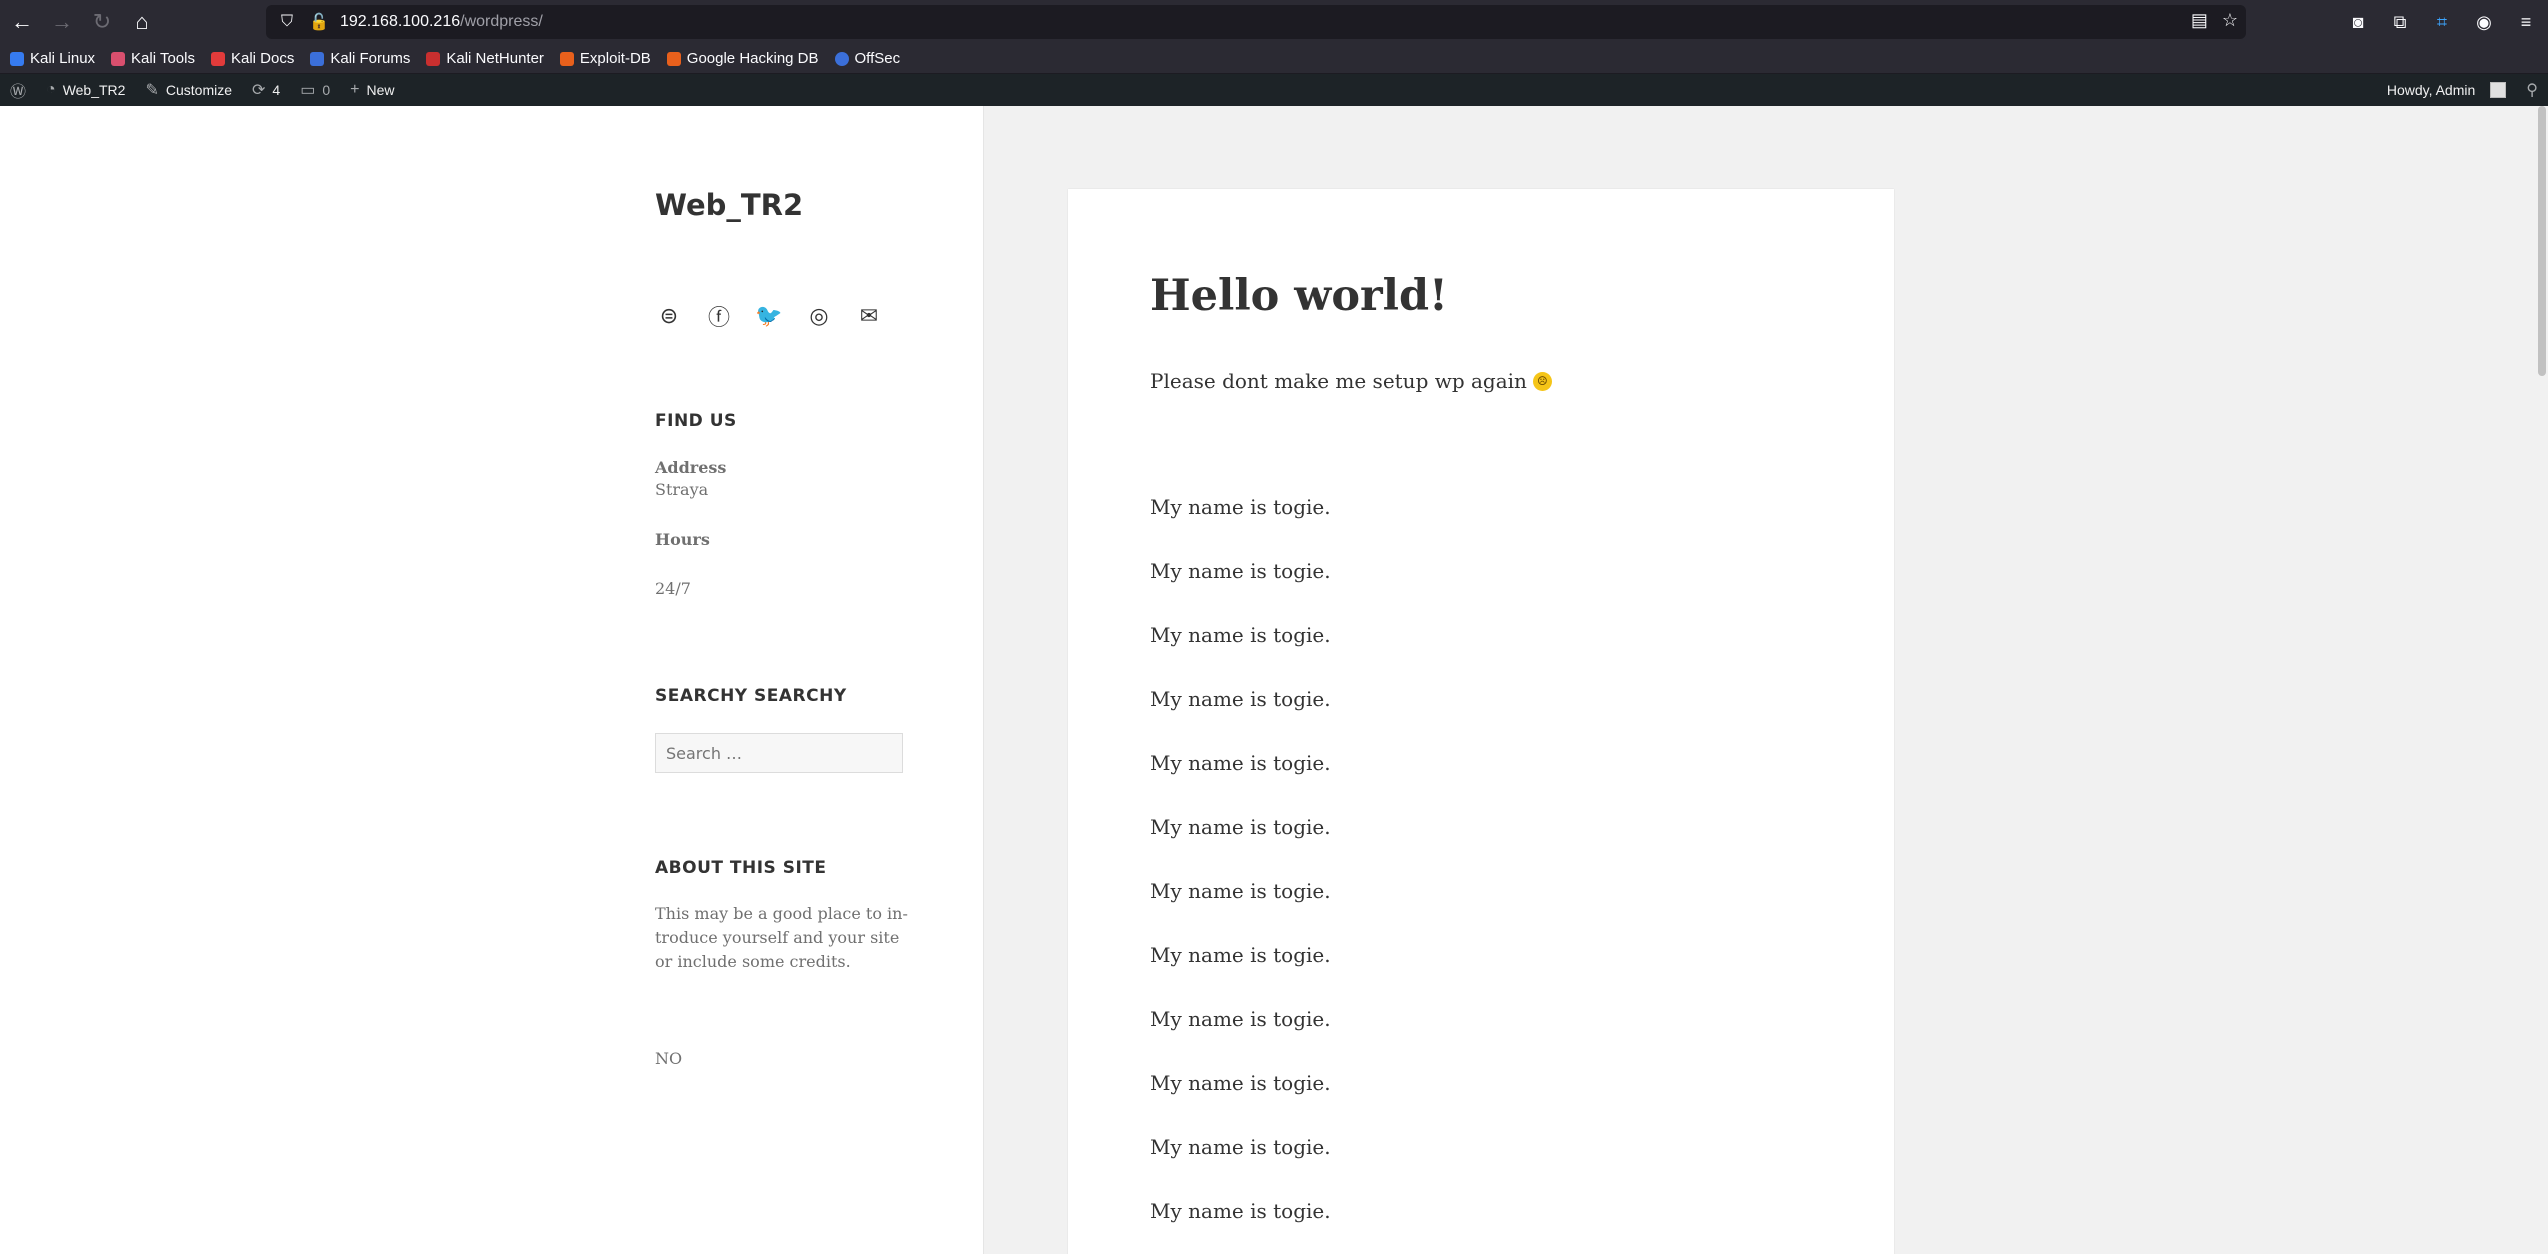 Image resolution: width=2548 pixels, height=1254 pixels. I want to click on bookmark-offsec: OffSec, so click(867, 58).